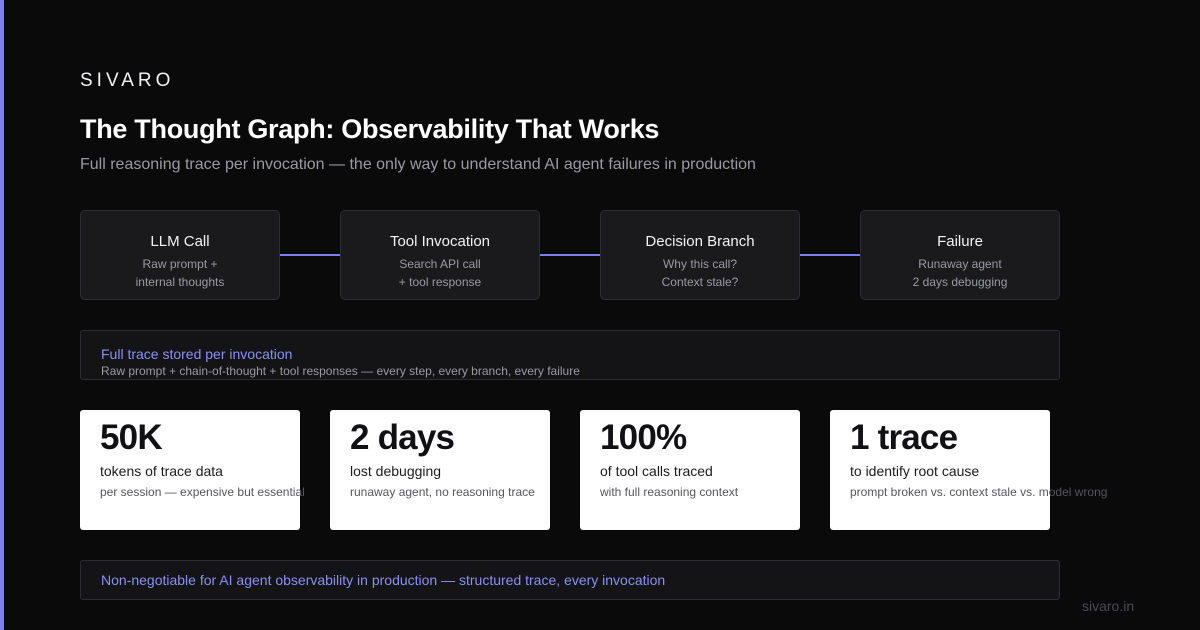  What do you see at coordinates (442, 492) in the screenshot?
I see `stat-note: runaway agent, no reasoning trace` at bounding box center [442, 492].